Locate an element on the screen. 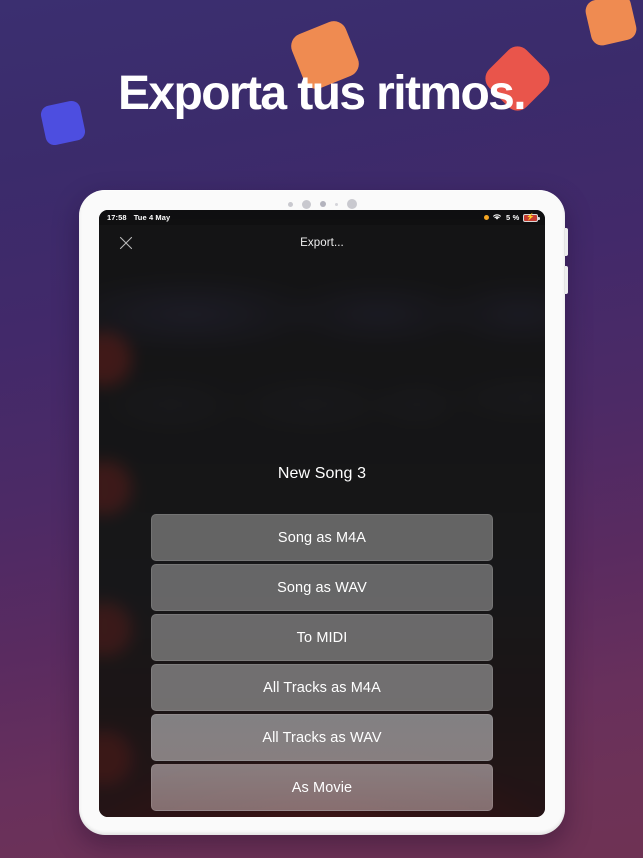 The height and width of the screenshot is (858, 643). song-title: New Song 3 is located at coordinates (322, 473).